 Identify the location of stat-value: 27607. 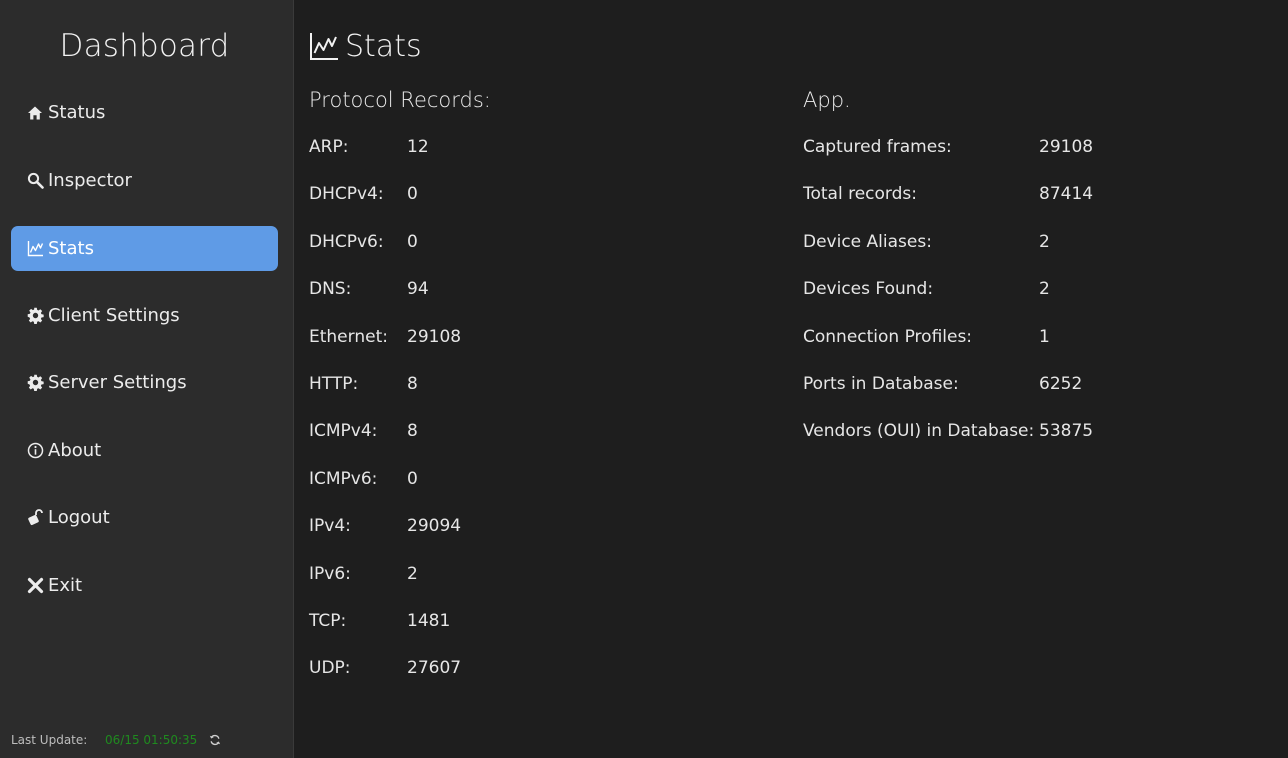
(434, 668).